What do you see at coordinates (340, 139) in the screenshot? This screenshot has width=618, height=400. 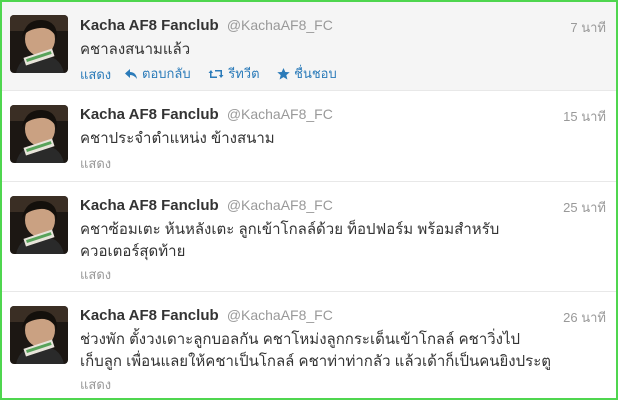 I see `tweet-text: คชาประจำตำแหน่ง ข้างสนาม` at bounding box center [340, 139].